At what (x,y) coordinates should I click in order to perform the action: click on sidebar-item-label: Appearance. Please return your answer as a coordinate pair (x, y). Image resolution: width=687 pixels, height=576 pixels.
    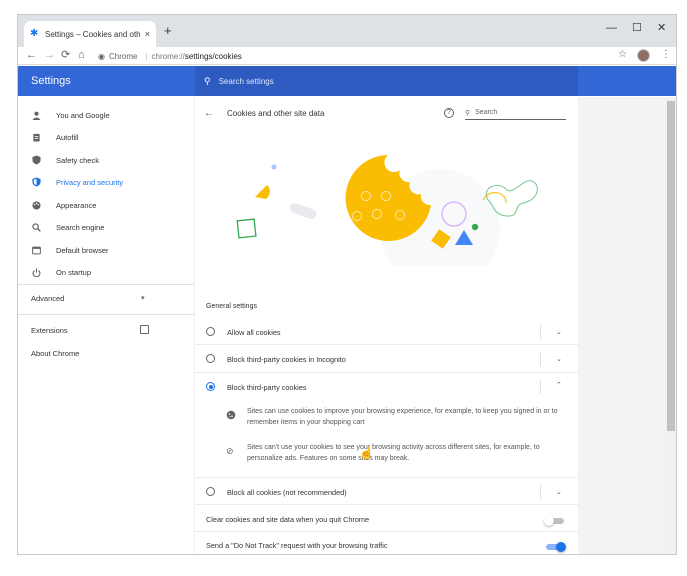
    Looking at the image, I should click on (76, 205).